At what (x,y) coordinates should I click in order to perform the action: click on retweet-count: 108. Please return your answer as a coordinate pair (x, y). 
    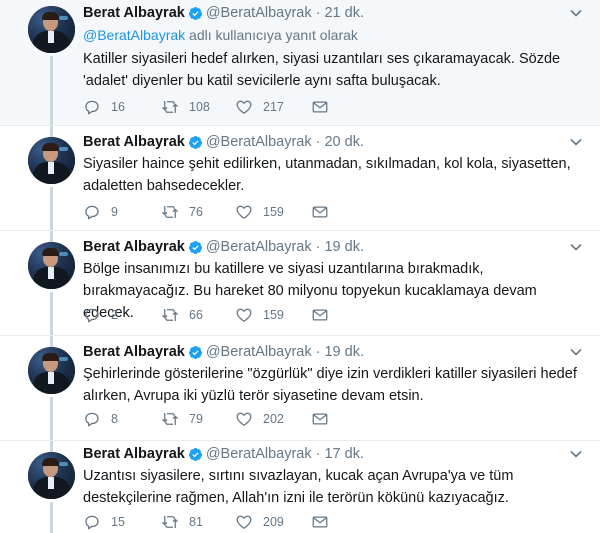
    Looking at the image, I should click on (199, 107).